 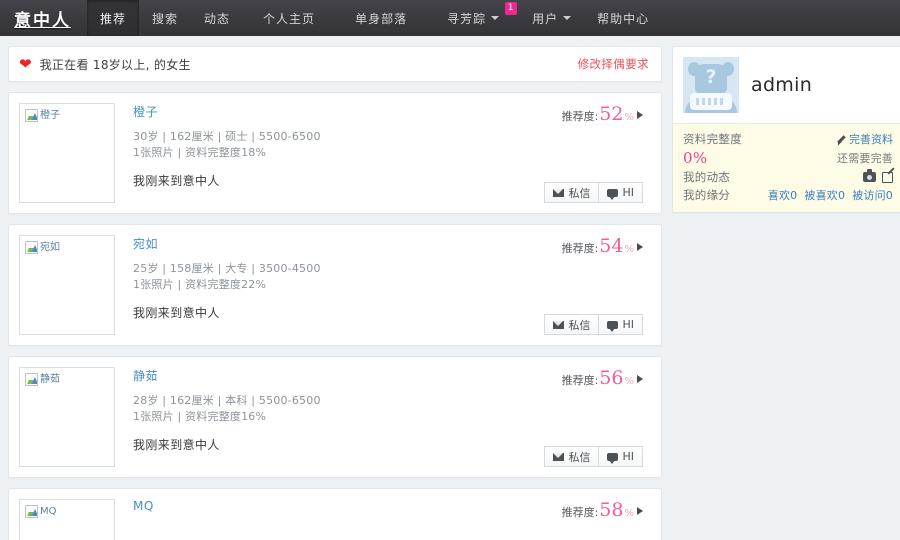 I want to click on complete-profile-link: 完善资料, so click(x=864, y=139).